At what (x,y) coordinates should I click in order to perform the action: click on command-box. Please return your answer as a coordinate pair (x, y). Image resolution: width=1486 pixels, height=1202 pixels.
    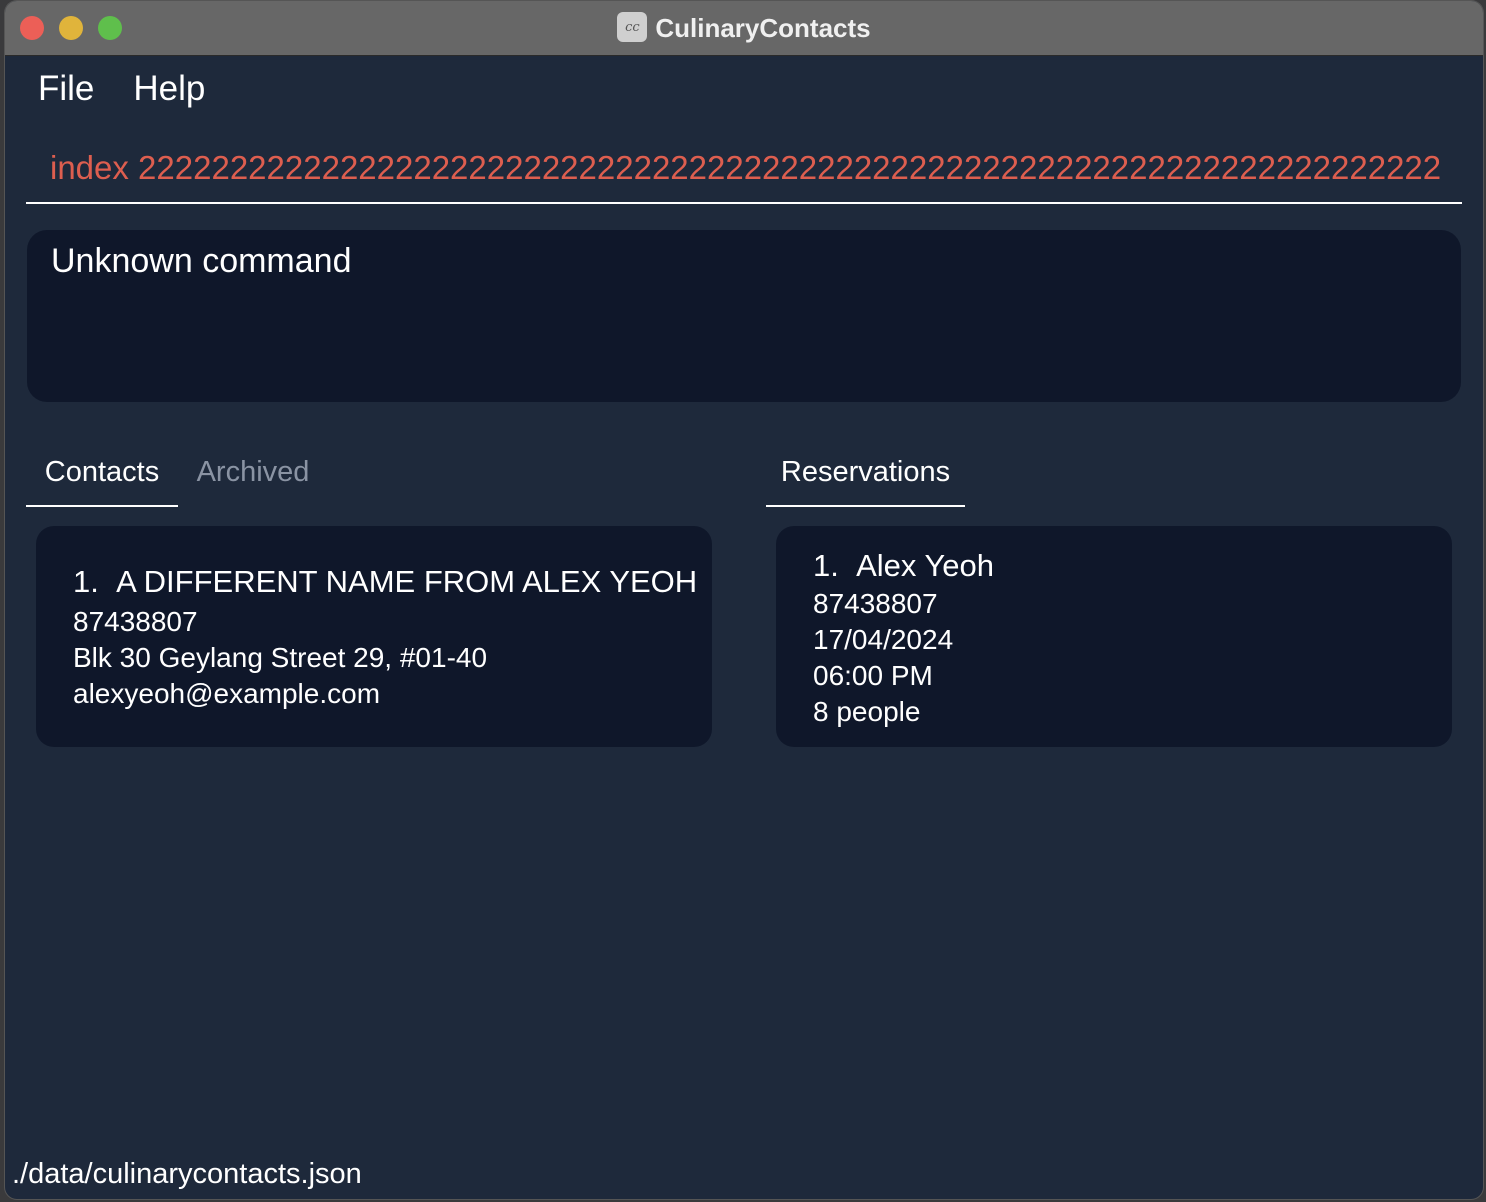
    Looking at the image, I should click on (744, 168).